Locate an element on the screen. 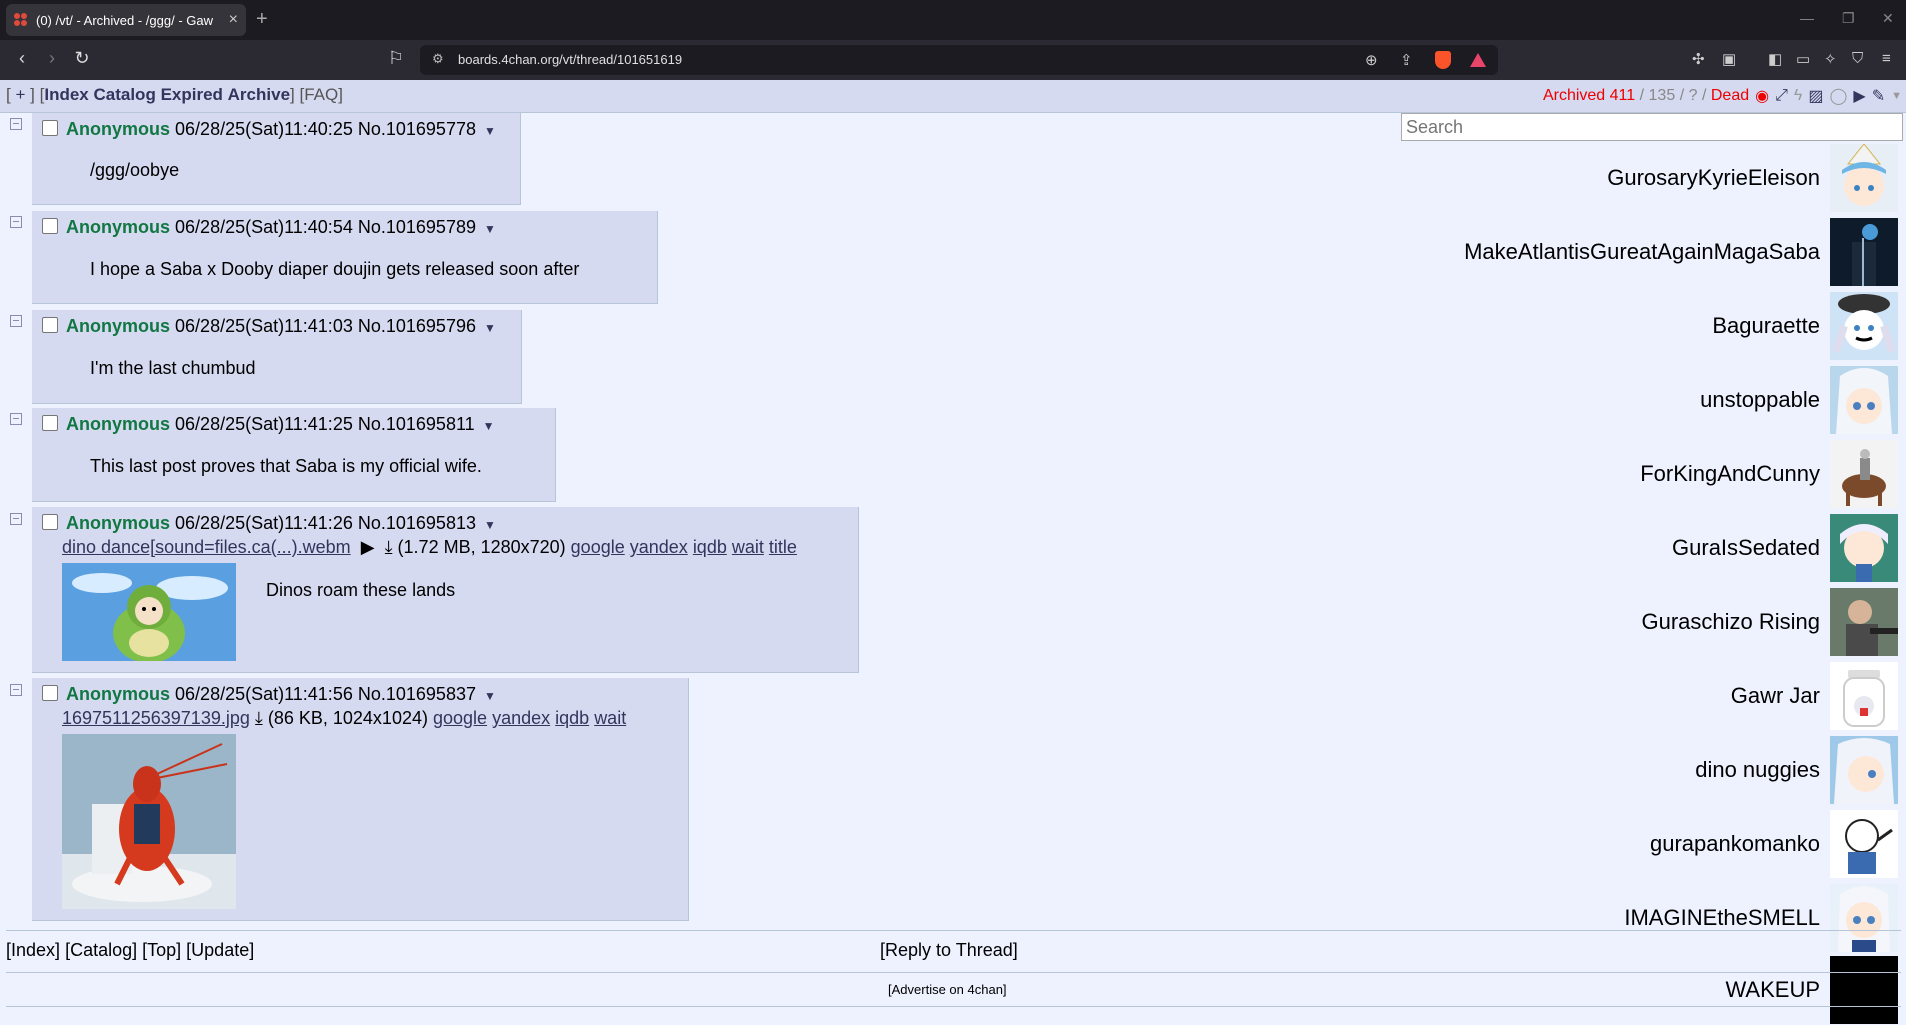 The height and width of the screenshot is (1025, 1906). user-row: Gawr Jar is located at coordinates (1814, 696).